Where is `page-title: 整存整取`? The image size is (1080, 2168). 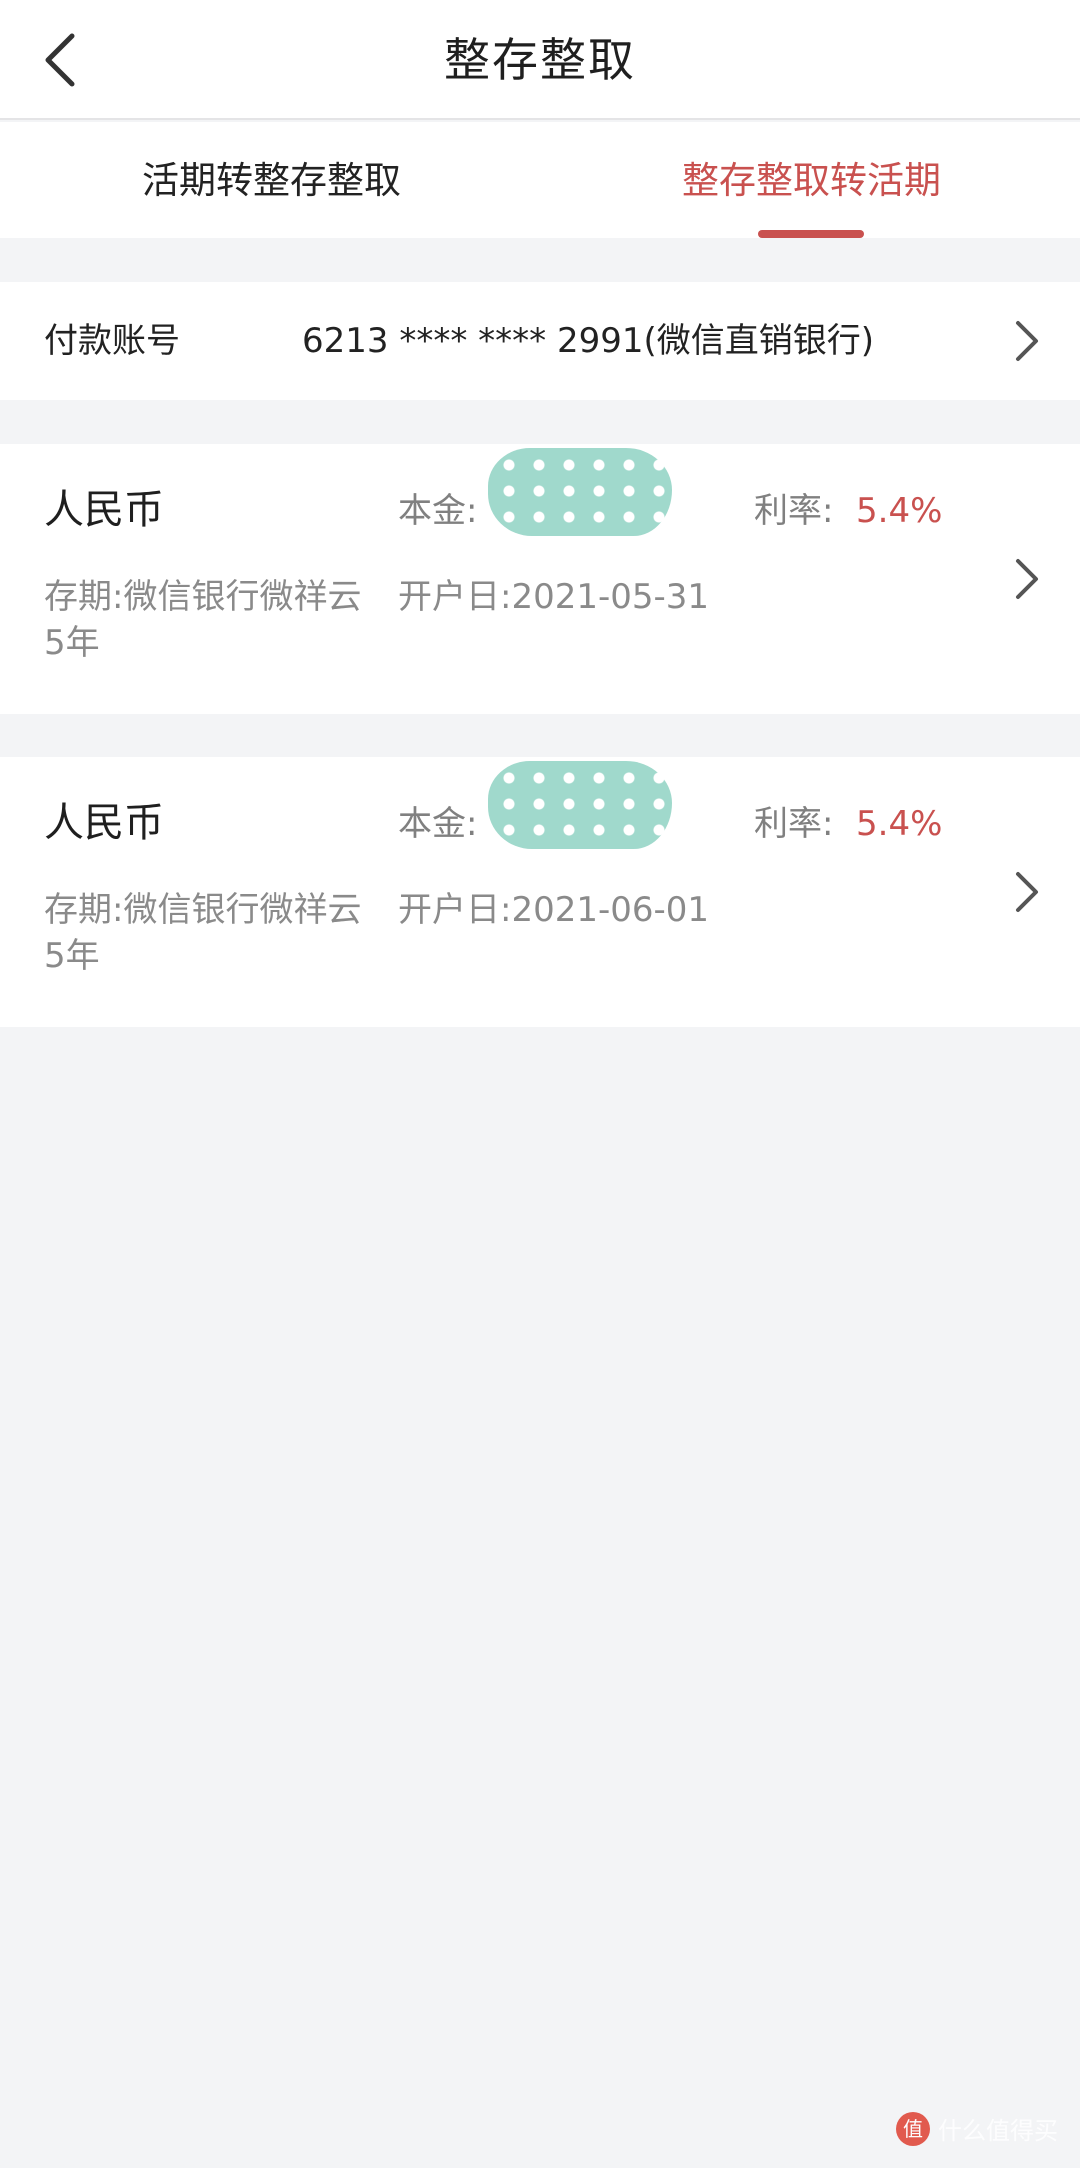
page-title: 整存整取 is located at coordinates (540, 60).